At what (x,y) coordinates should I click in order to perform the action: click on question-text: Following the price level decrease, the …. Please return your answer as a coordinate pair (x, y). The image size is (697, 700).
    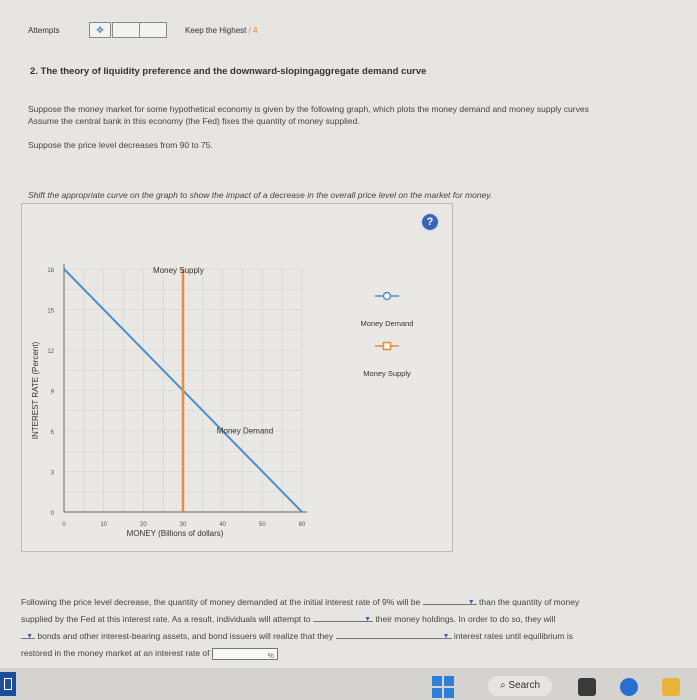
    Looking at the image, I should click on (356, 628).